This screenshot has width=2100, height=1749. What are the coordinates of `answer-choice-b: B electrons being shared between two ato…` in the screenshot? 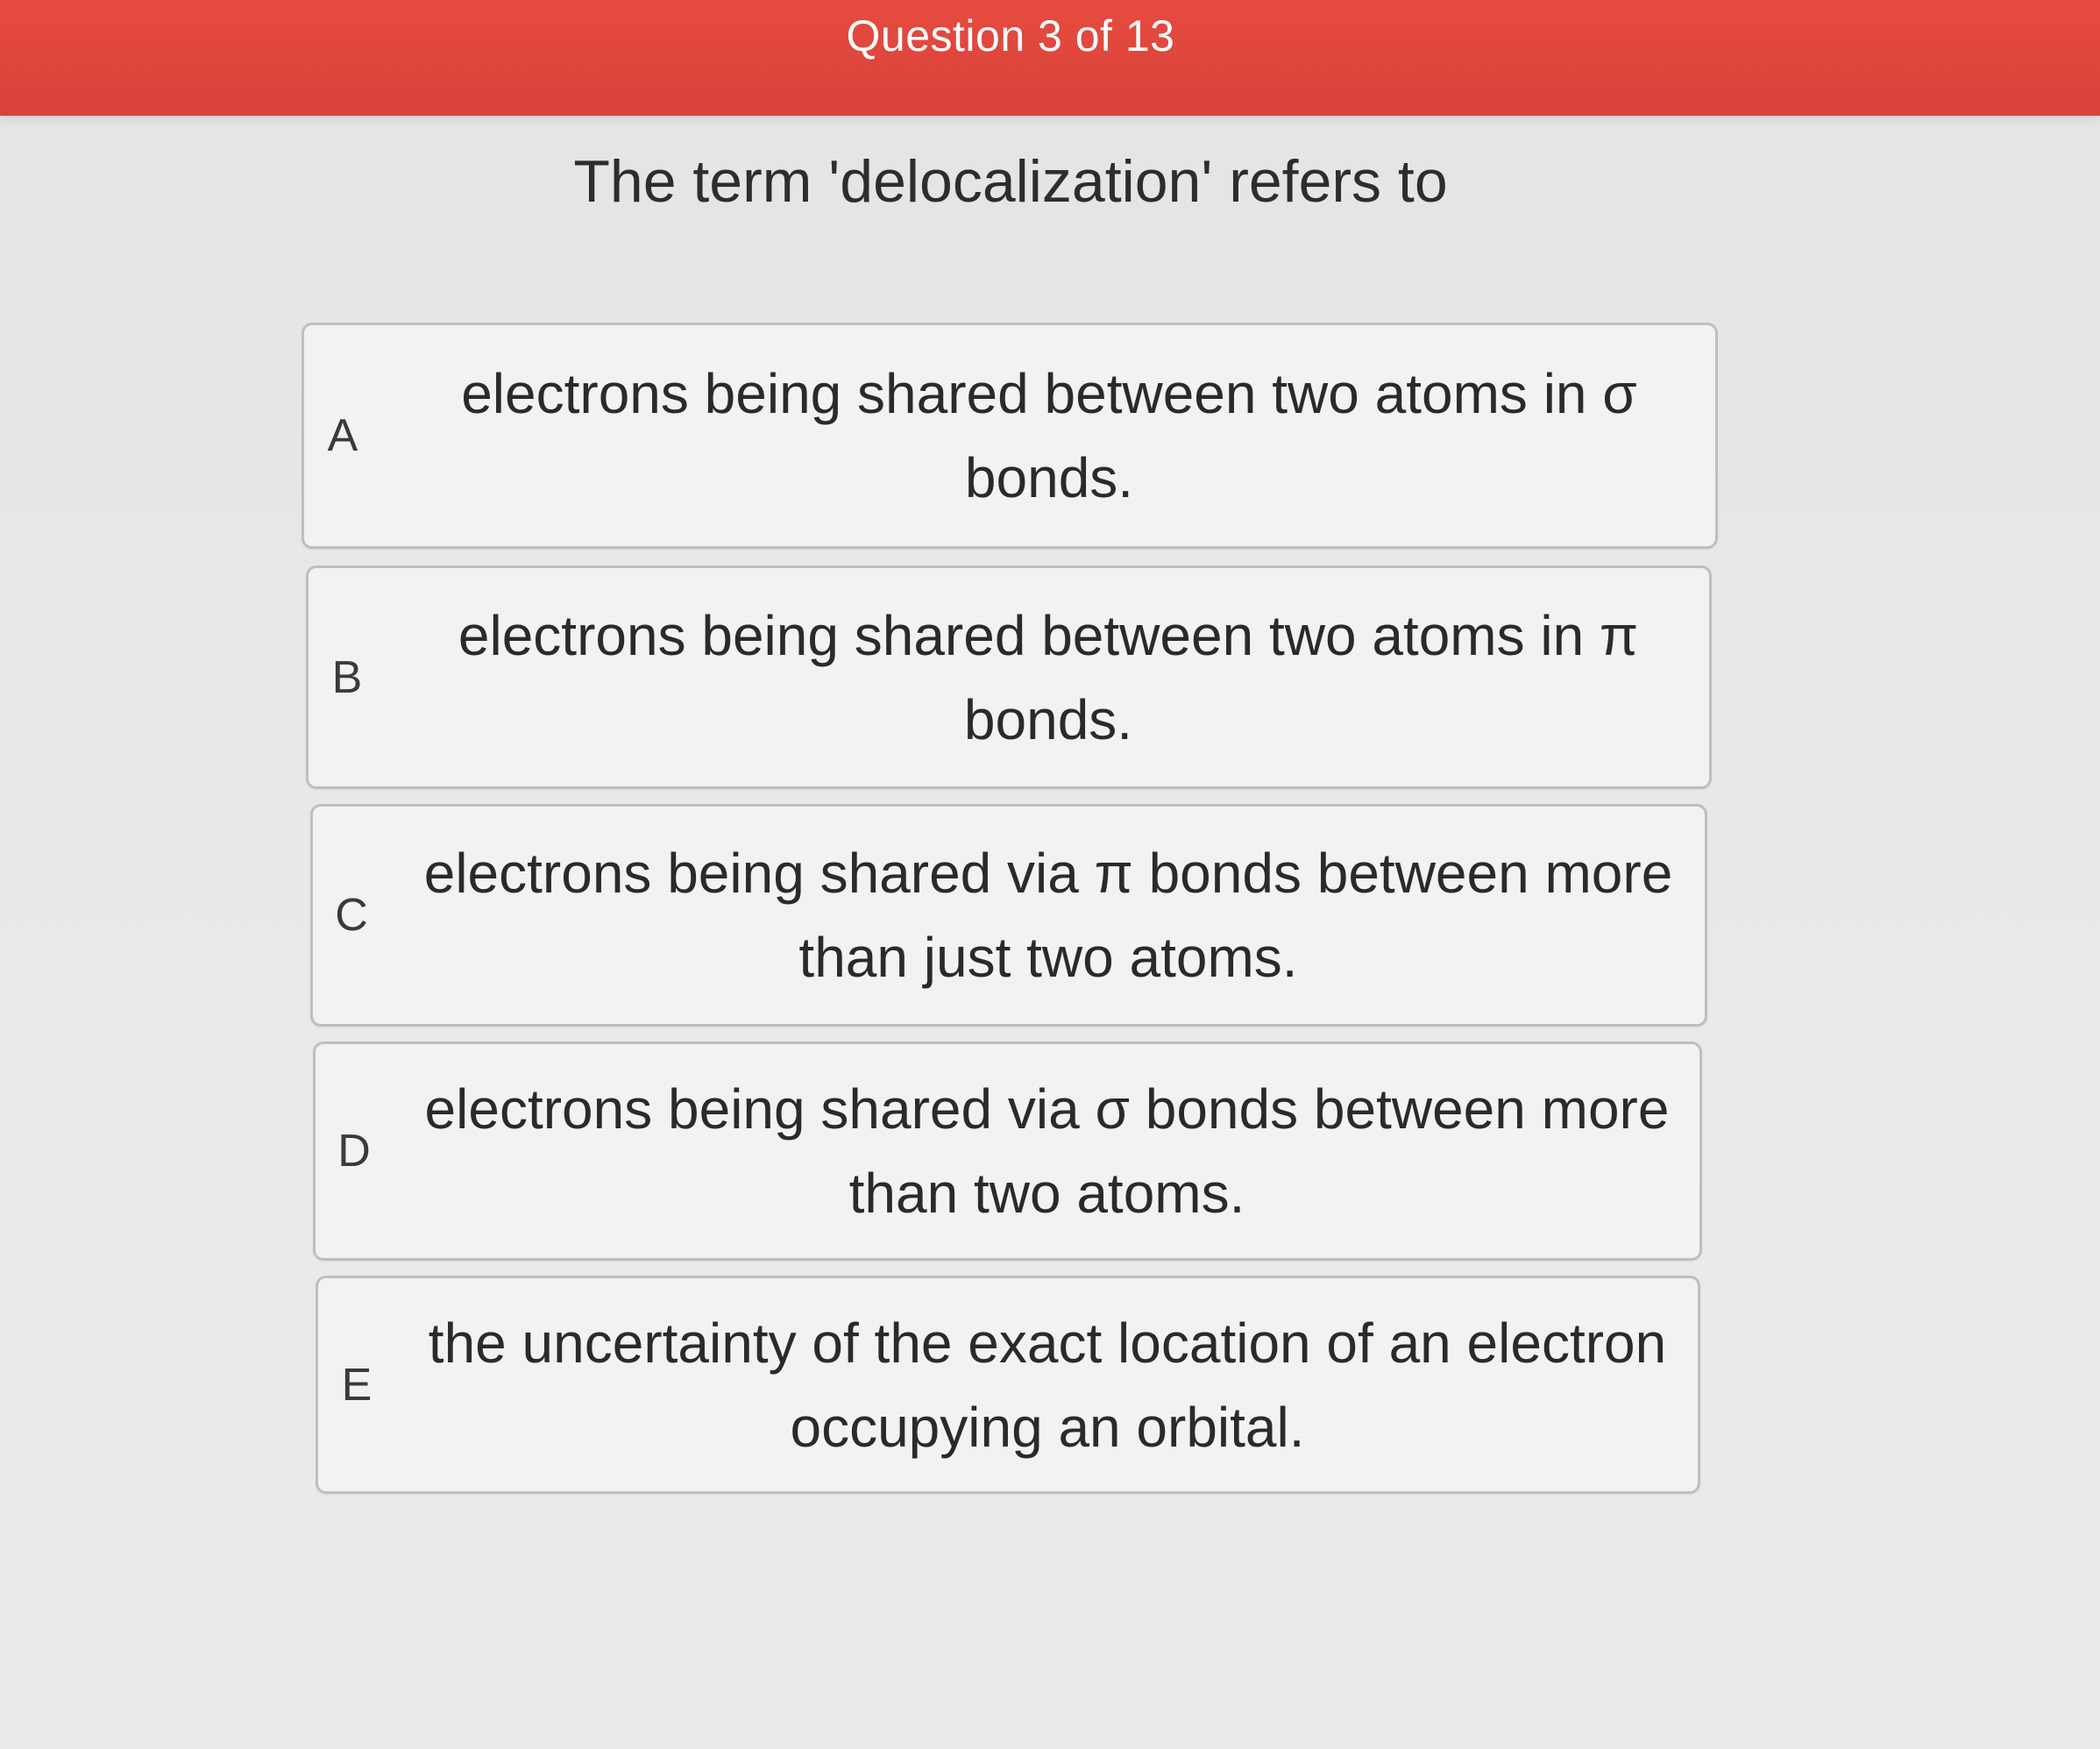 It's located at (1009, 677).